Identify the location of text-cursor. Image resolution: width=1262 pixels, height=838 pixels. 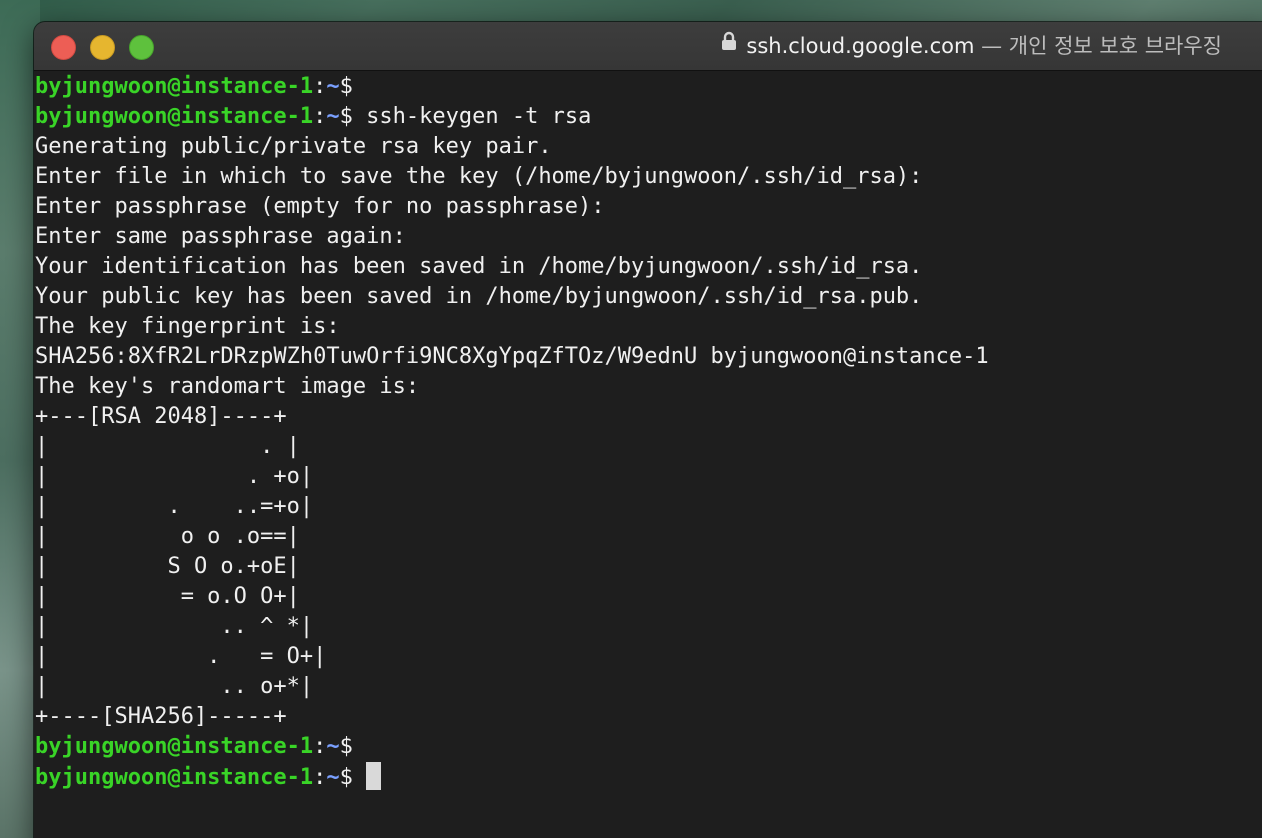
(374, 776).